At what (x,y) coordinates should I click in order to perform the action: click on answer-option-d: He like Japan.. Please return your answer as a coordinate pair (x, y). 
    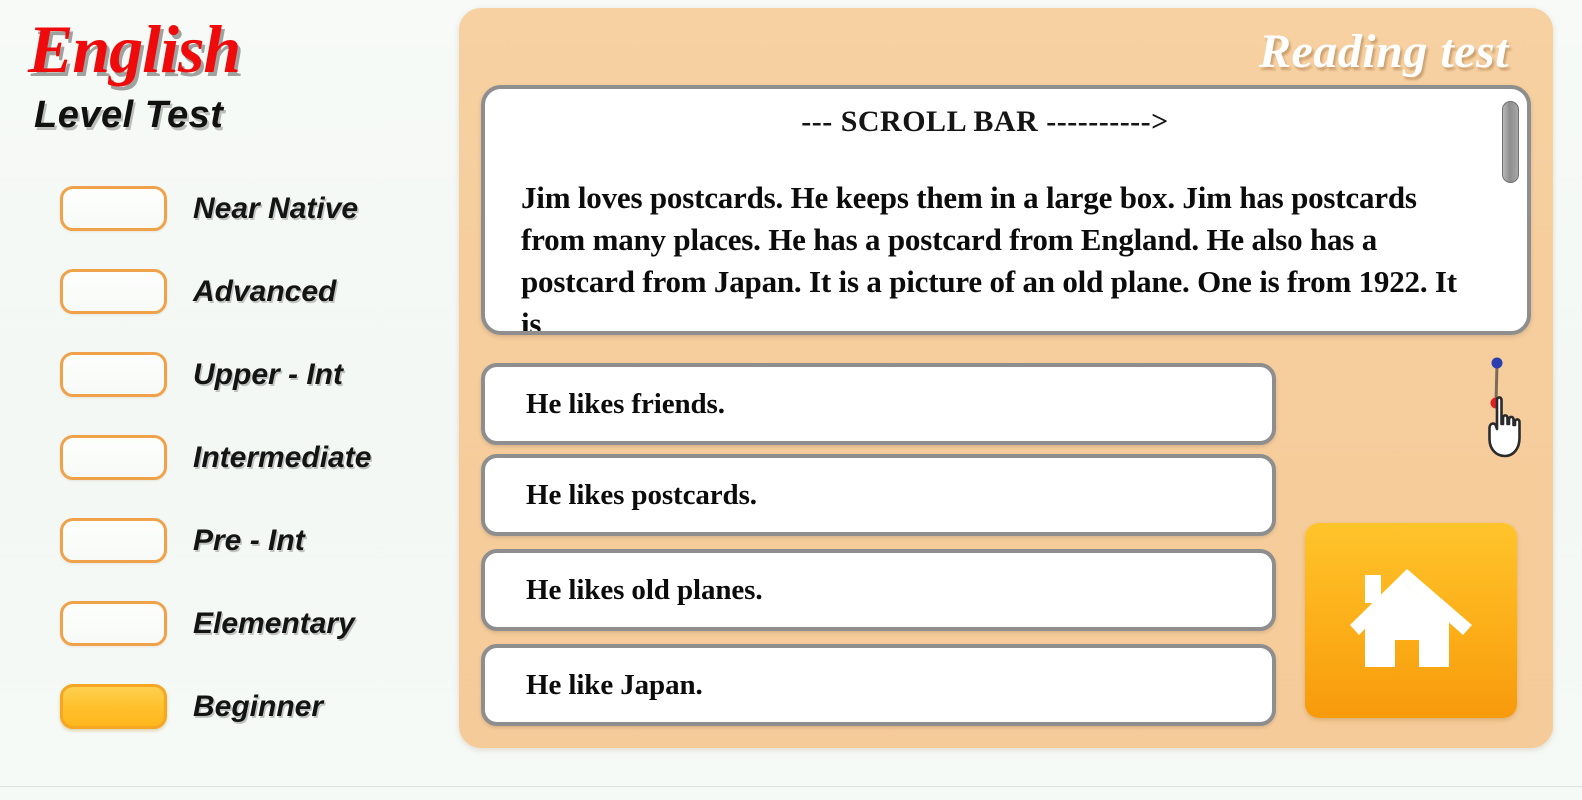
    Looking at the image, I should click on (878, 685).